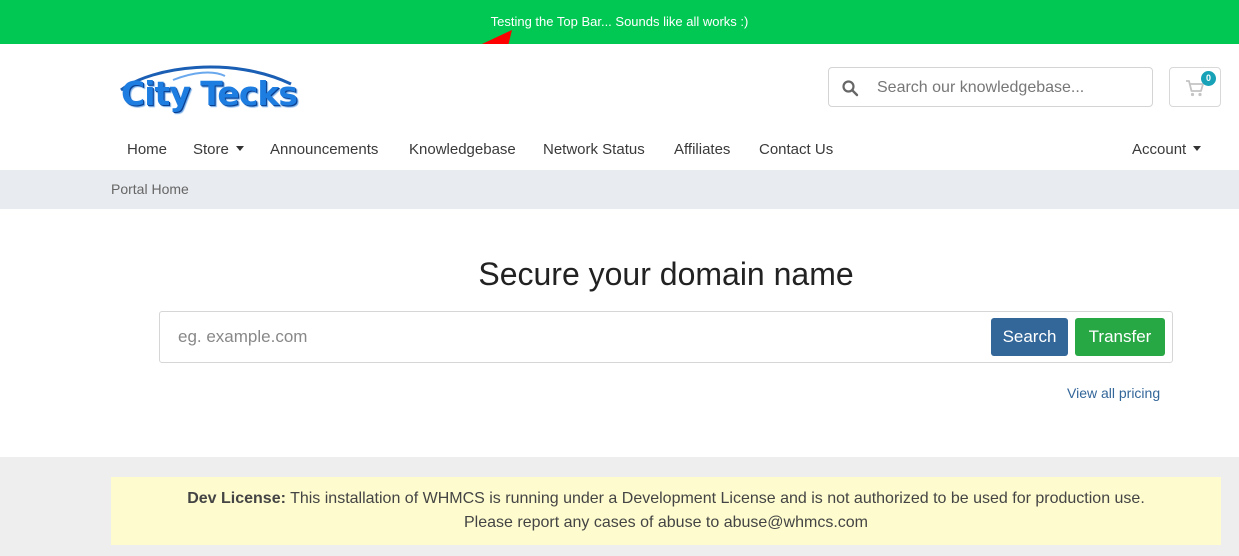 This screenshot has height=556, width=1239. What do you see at coordinates (1159, 149) in the screenshot?
I see `nav-account-label: Account` at bounding box center [1159, 149].